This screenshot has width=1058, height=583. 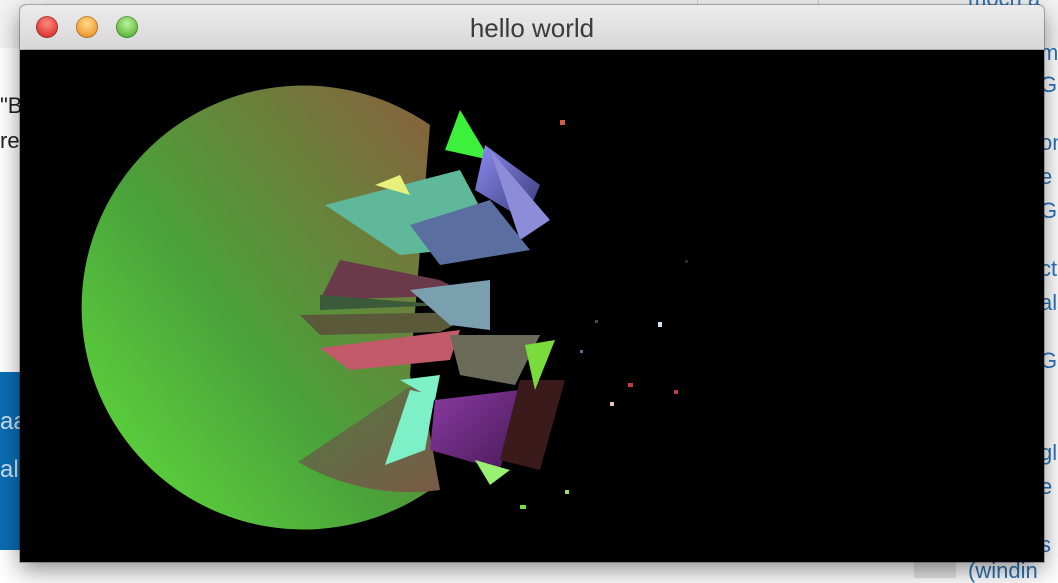 What do you see at coordinates (9, 469) in the screenshot?
I see `background-panel-text: al` at bounding box center [9, 469].